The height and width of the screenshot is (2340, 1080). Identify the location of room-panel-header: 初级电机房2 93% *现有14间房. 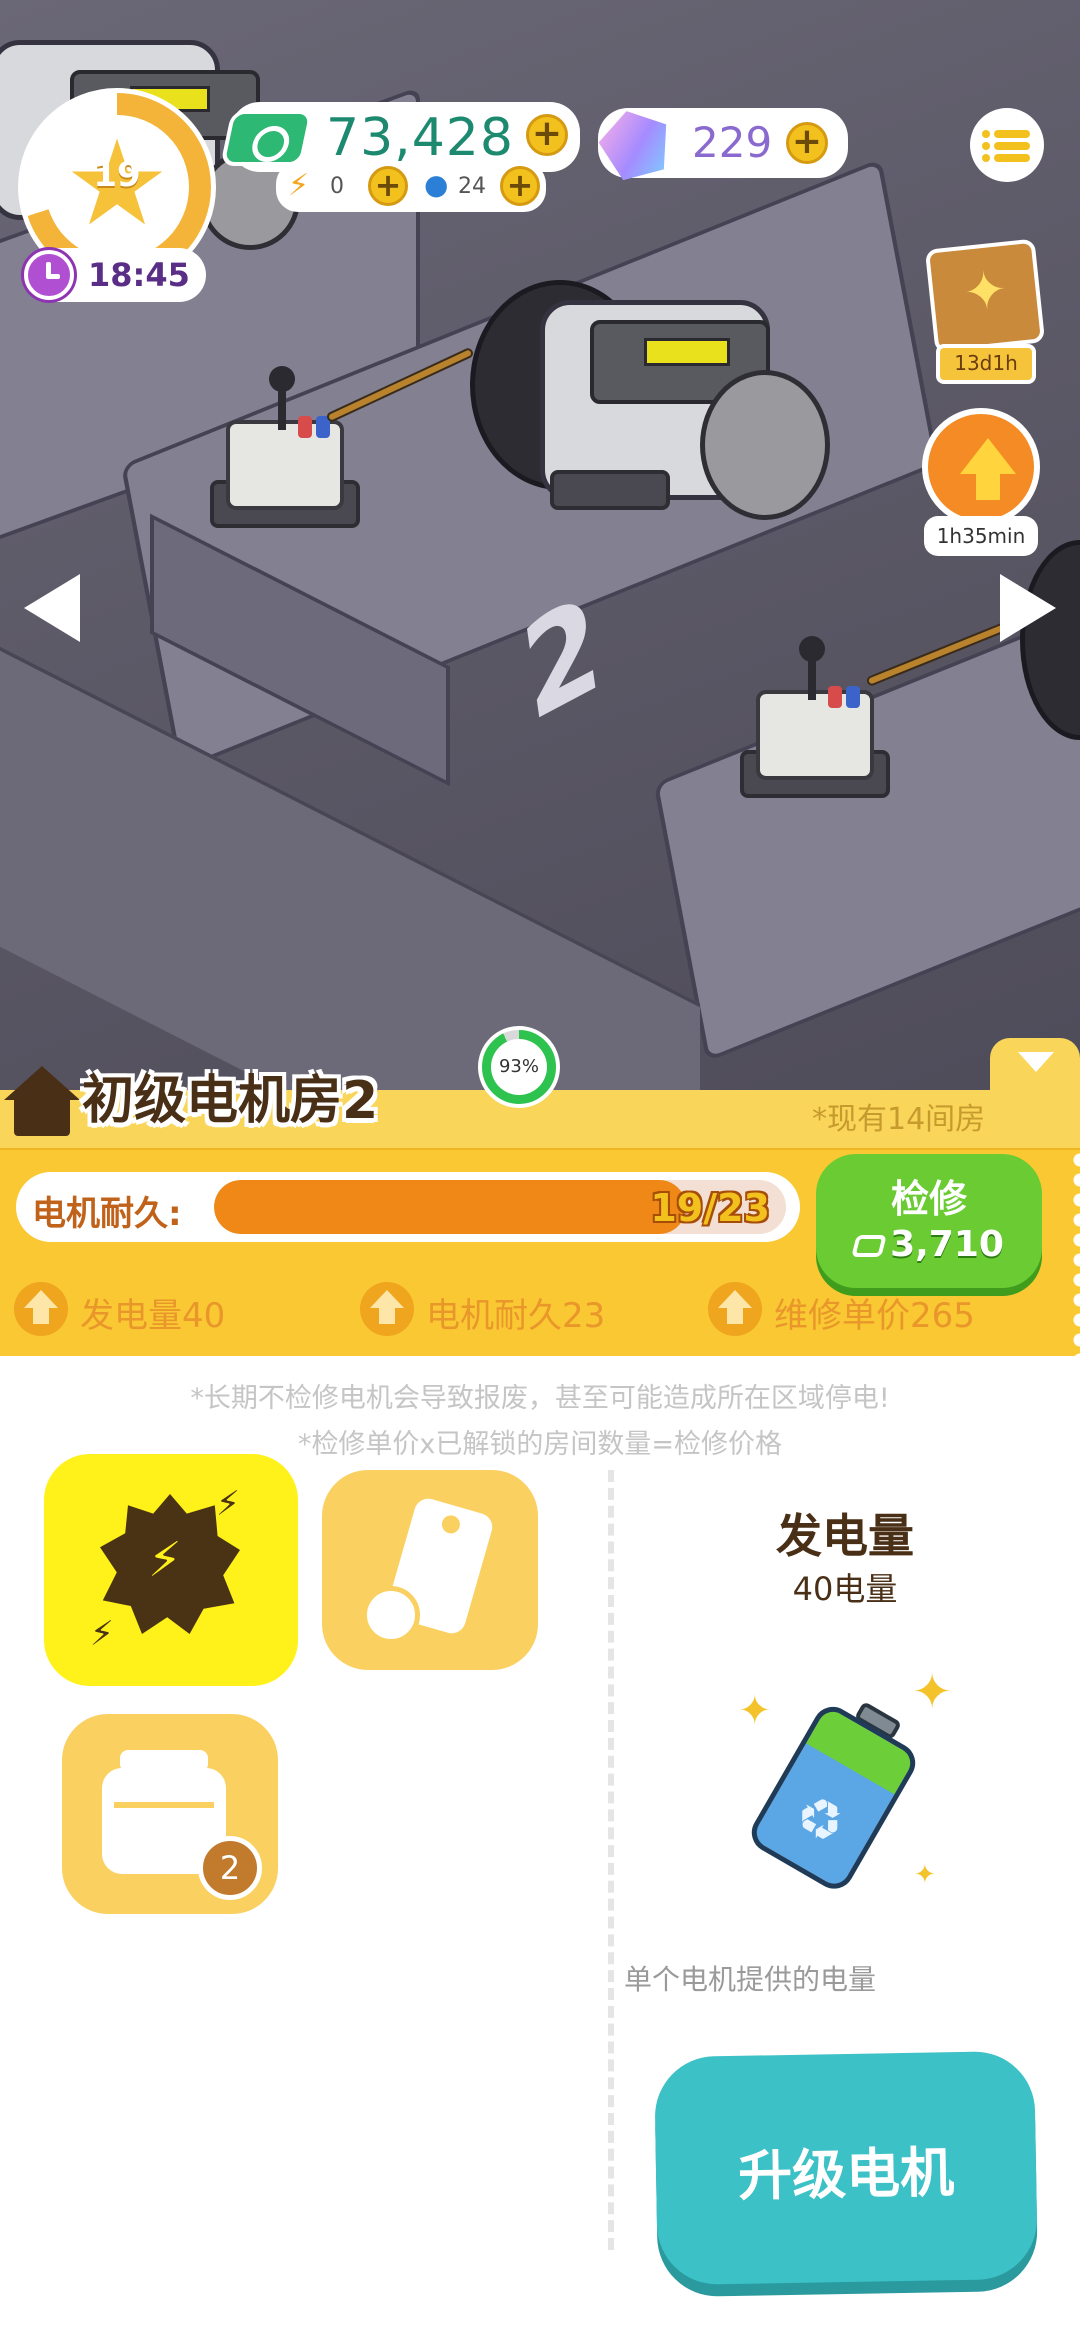
(540, 1088).